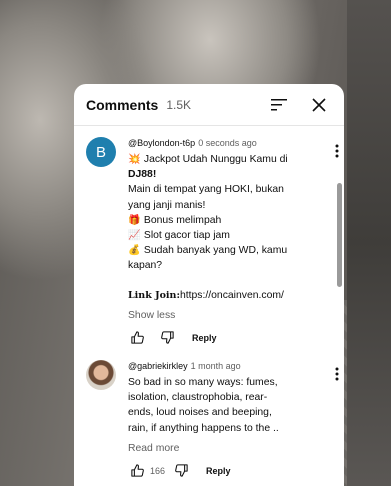 The height and width of the screenshot is (486, 391). What do you see at coordinates (198, 398) in the screenshot?
I see `comment-line: isolation, claustrophobia, rear-` at bounding box center [198, 398].